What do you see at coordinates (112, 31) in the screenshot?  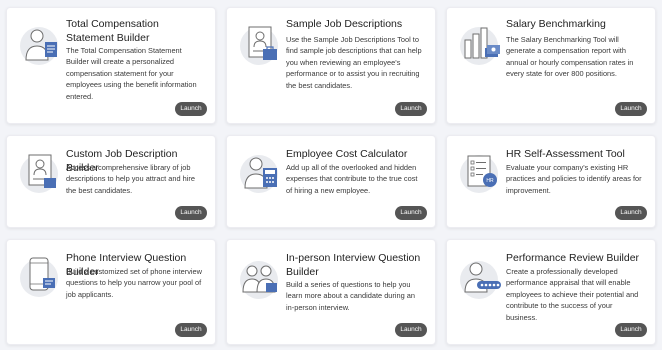 I see `tool-title: Total Compensation Statement Builder` at bounding box center [112, 31].